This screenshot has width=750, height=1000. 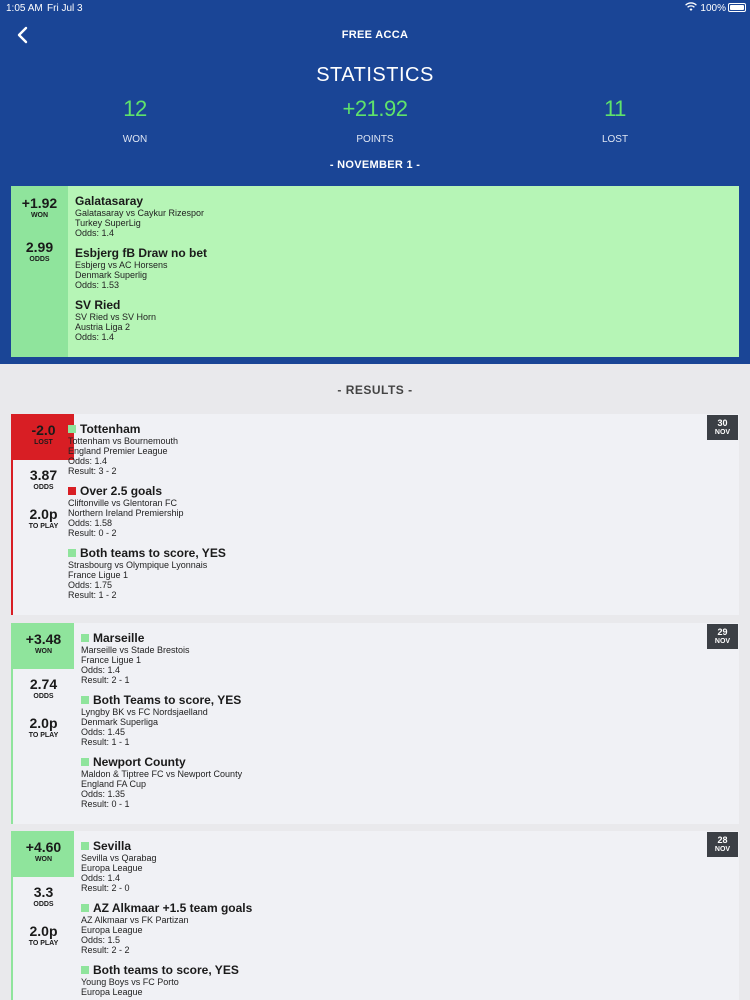 I want to click on selection-title: Marseille, so click(x=119, y=638).